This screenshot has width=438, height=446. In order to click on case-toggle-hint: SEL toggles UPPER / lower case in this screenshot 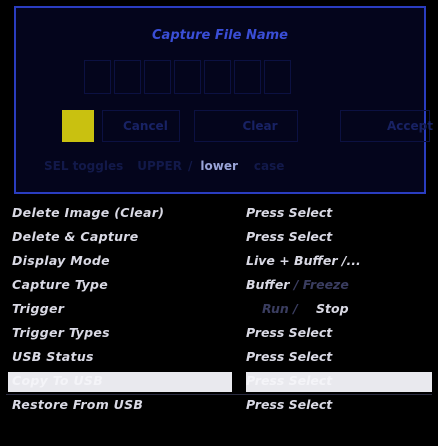, I will do `click(224, 166)`.